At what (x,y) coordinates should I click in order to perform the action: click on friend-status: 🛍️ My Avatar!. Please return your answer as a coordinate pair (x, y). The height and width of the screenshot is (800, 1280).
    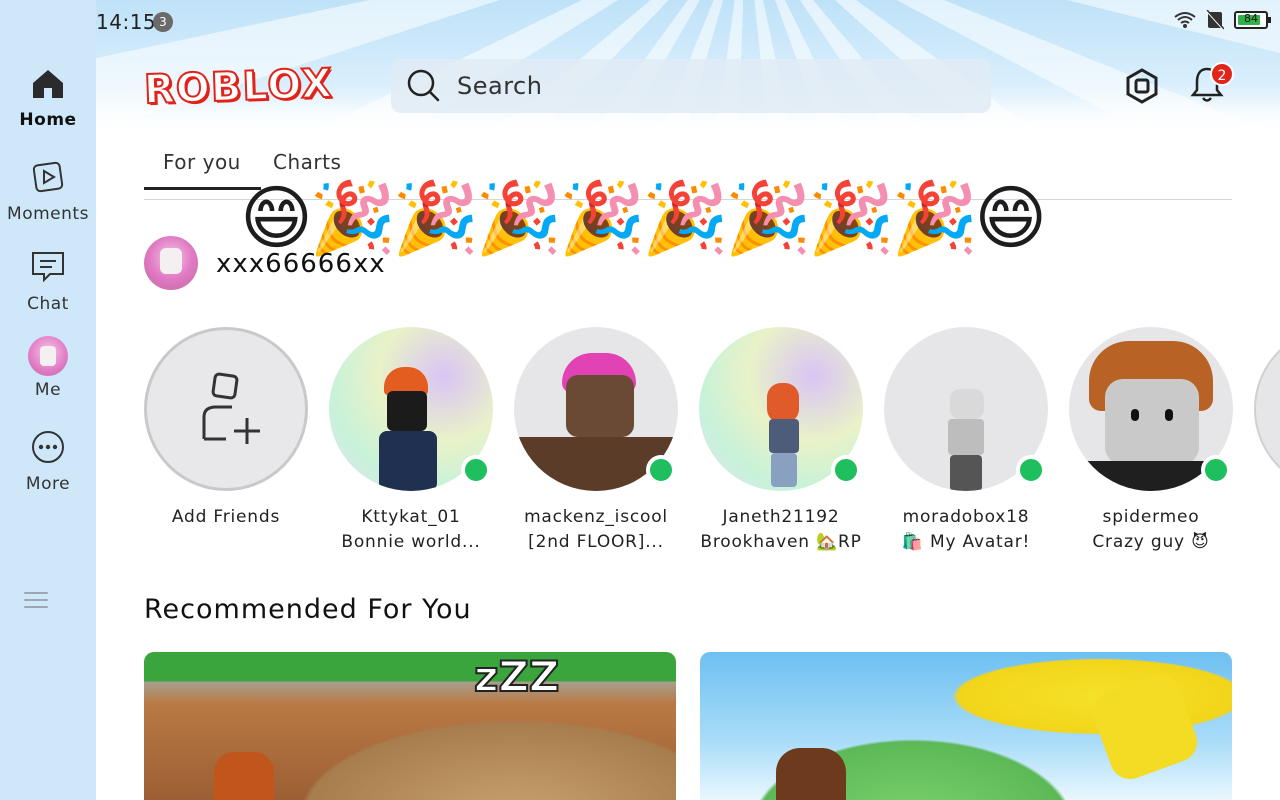
    Looking at the image, I should click on (966, 542).